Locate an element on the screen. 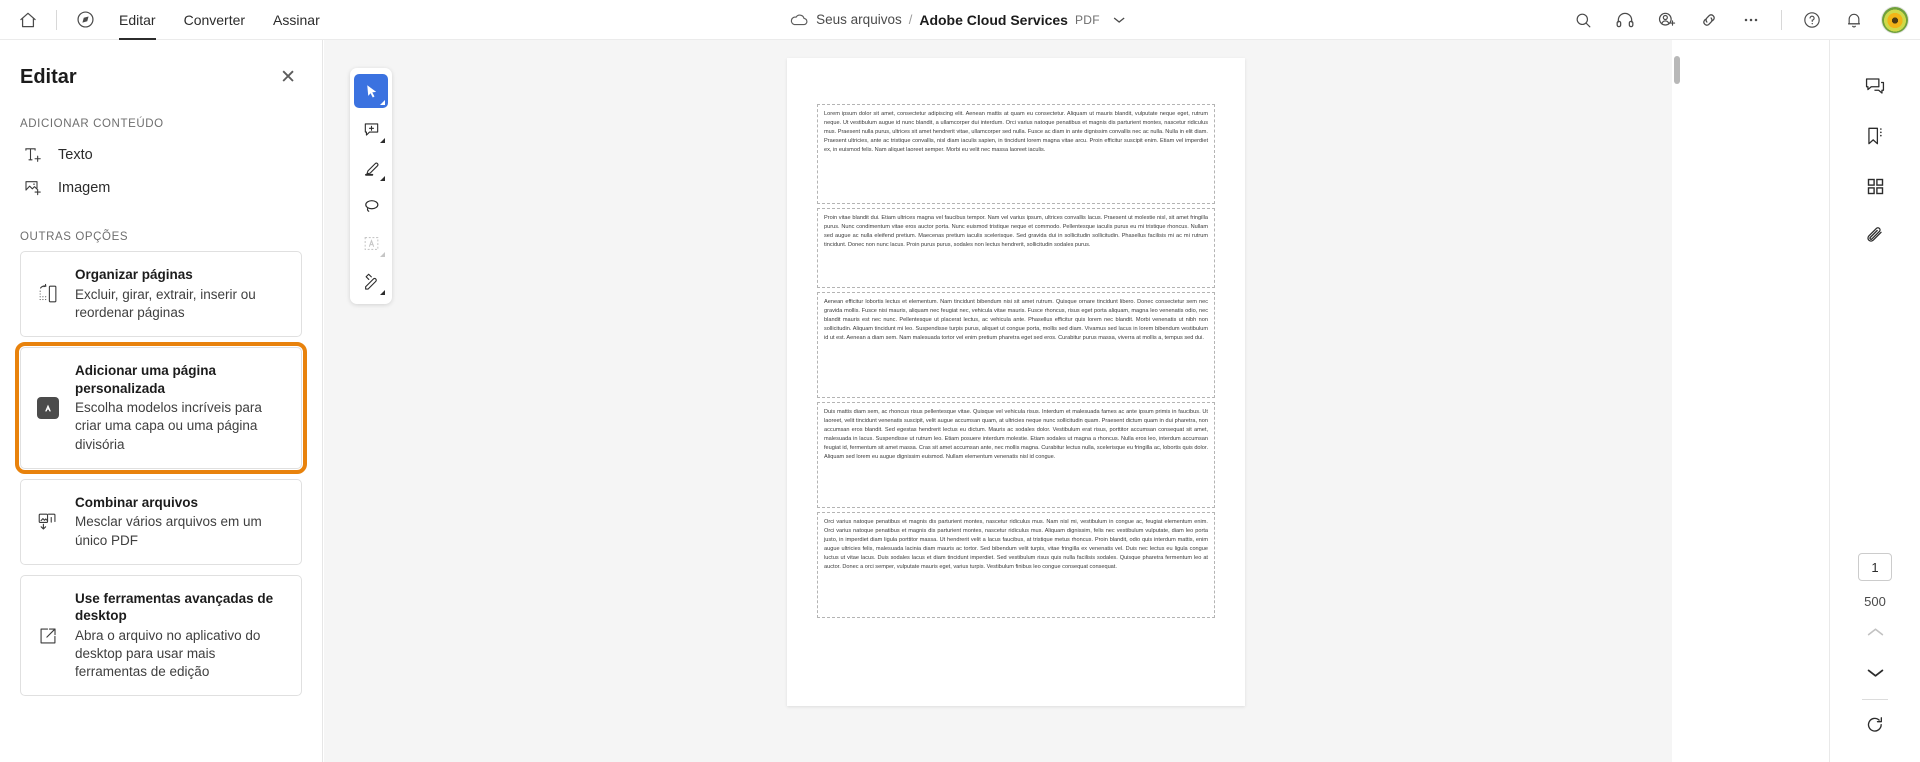  chevron-up-icon is located at coordinates (1875, 634).